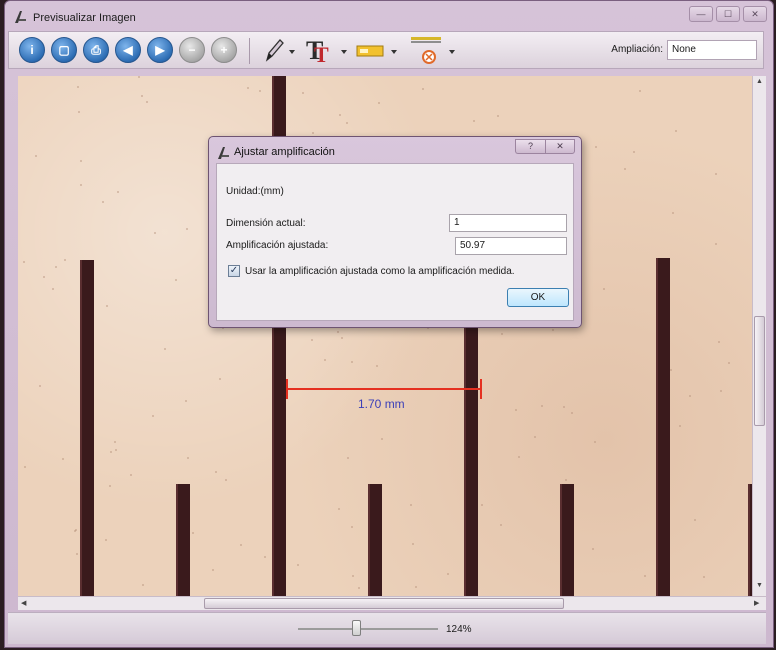  I want to click on pencil-tool-button, so click(280, 50).